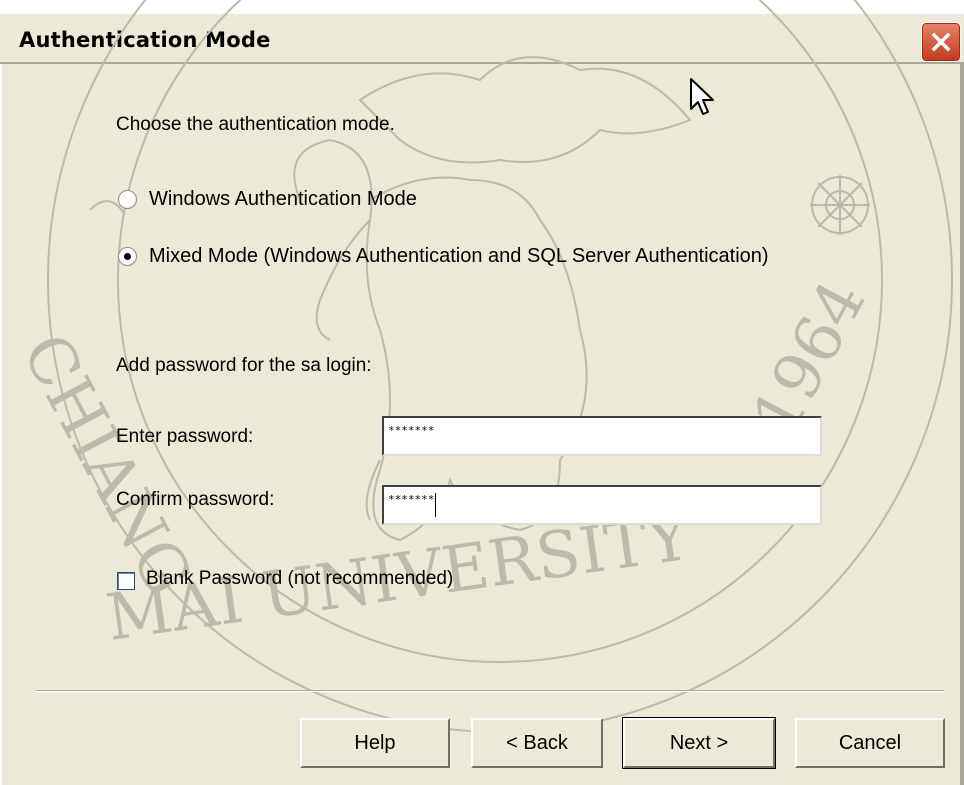  Describe the element at coordinates (127, 199) in the screenshot. I see `radio-windows-auth` at that location.